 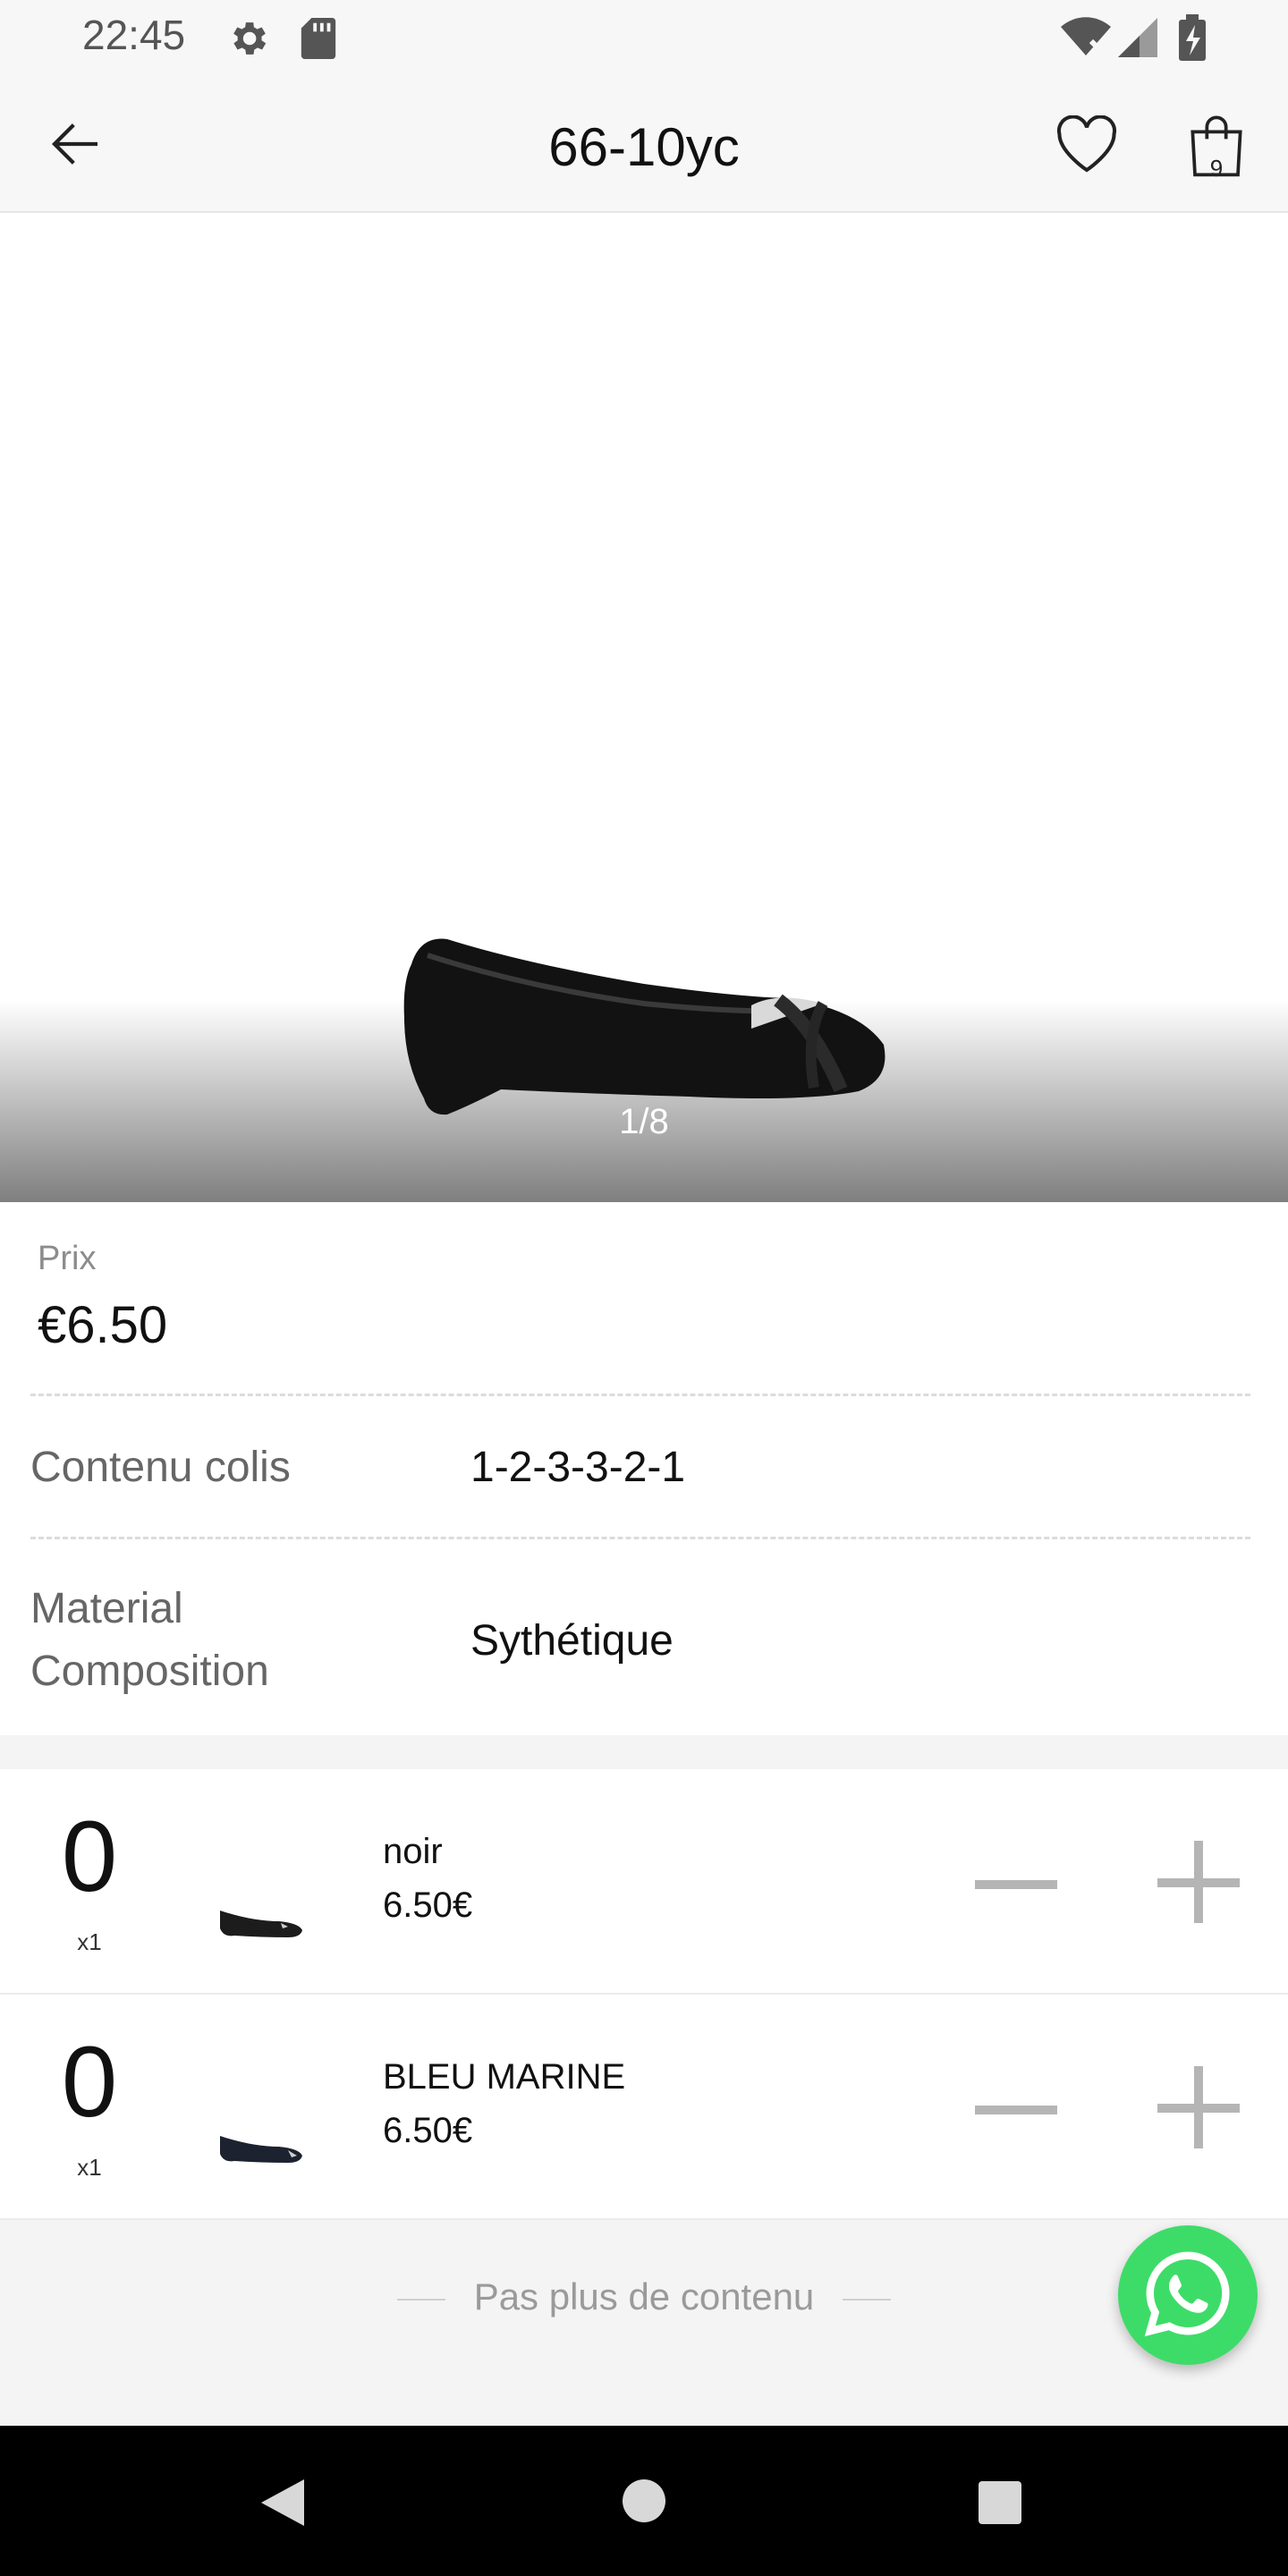 I want to click on image-counter: 1/8, so click(x=644, y=1121).